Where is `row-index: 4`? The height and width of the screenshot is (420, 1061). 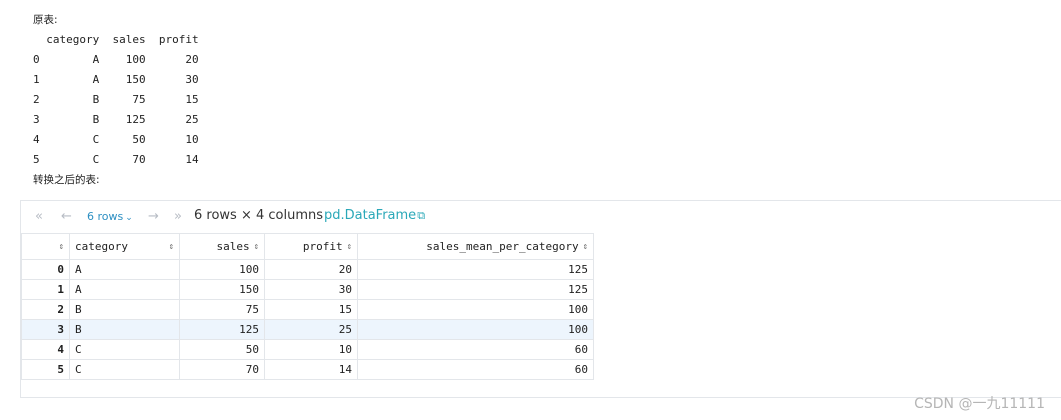
row-index: 4 is located at coordinates (45, 349).